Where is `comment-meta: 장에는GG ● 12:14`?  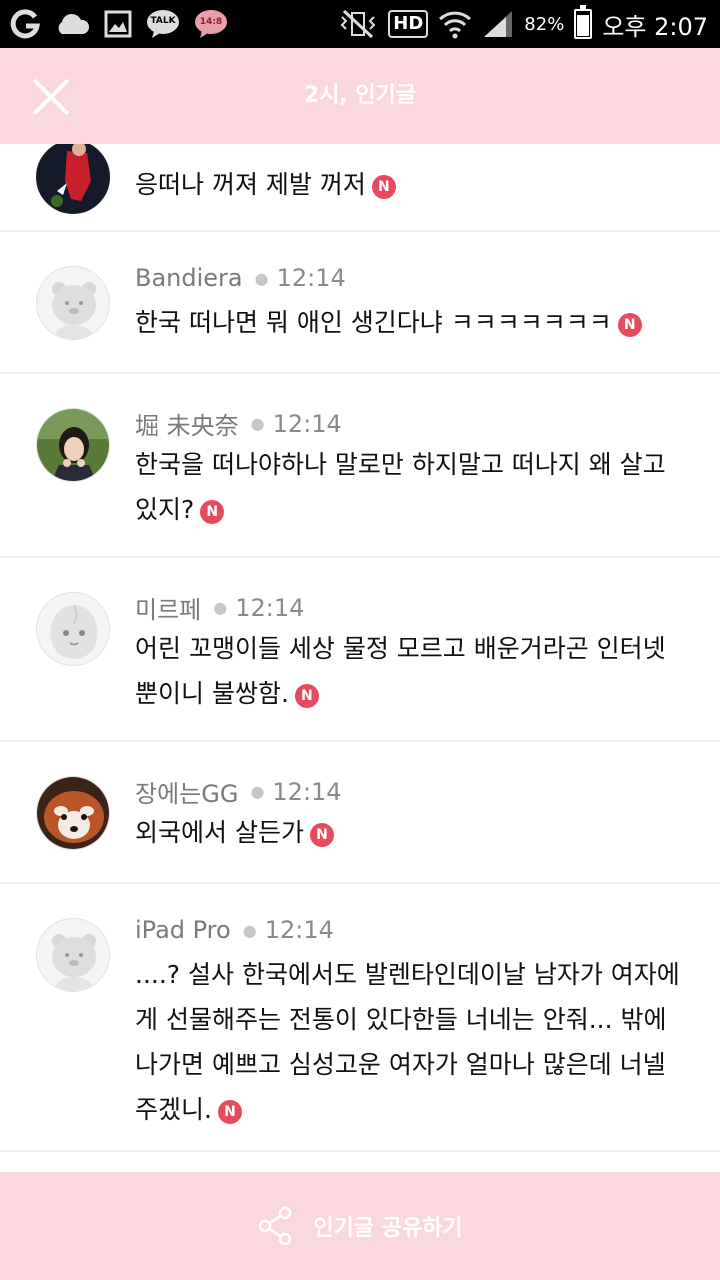
comment-meta: 장에는GG ● 12:14 is located at coordinates (238, 791).